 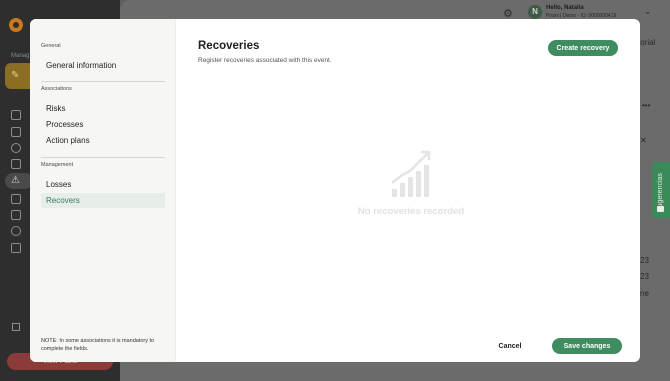 I want to click on empty-state-text: No recoveries recorded, so click(x=411, y=211).